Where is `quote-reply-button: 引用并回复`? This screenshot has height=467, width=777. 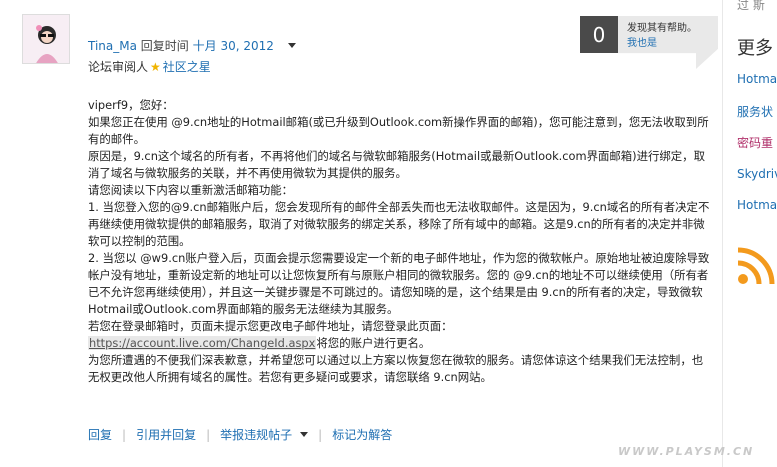
quote-reply-button: 引用并回复 is located at coordinates (166, 435).